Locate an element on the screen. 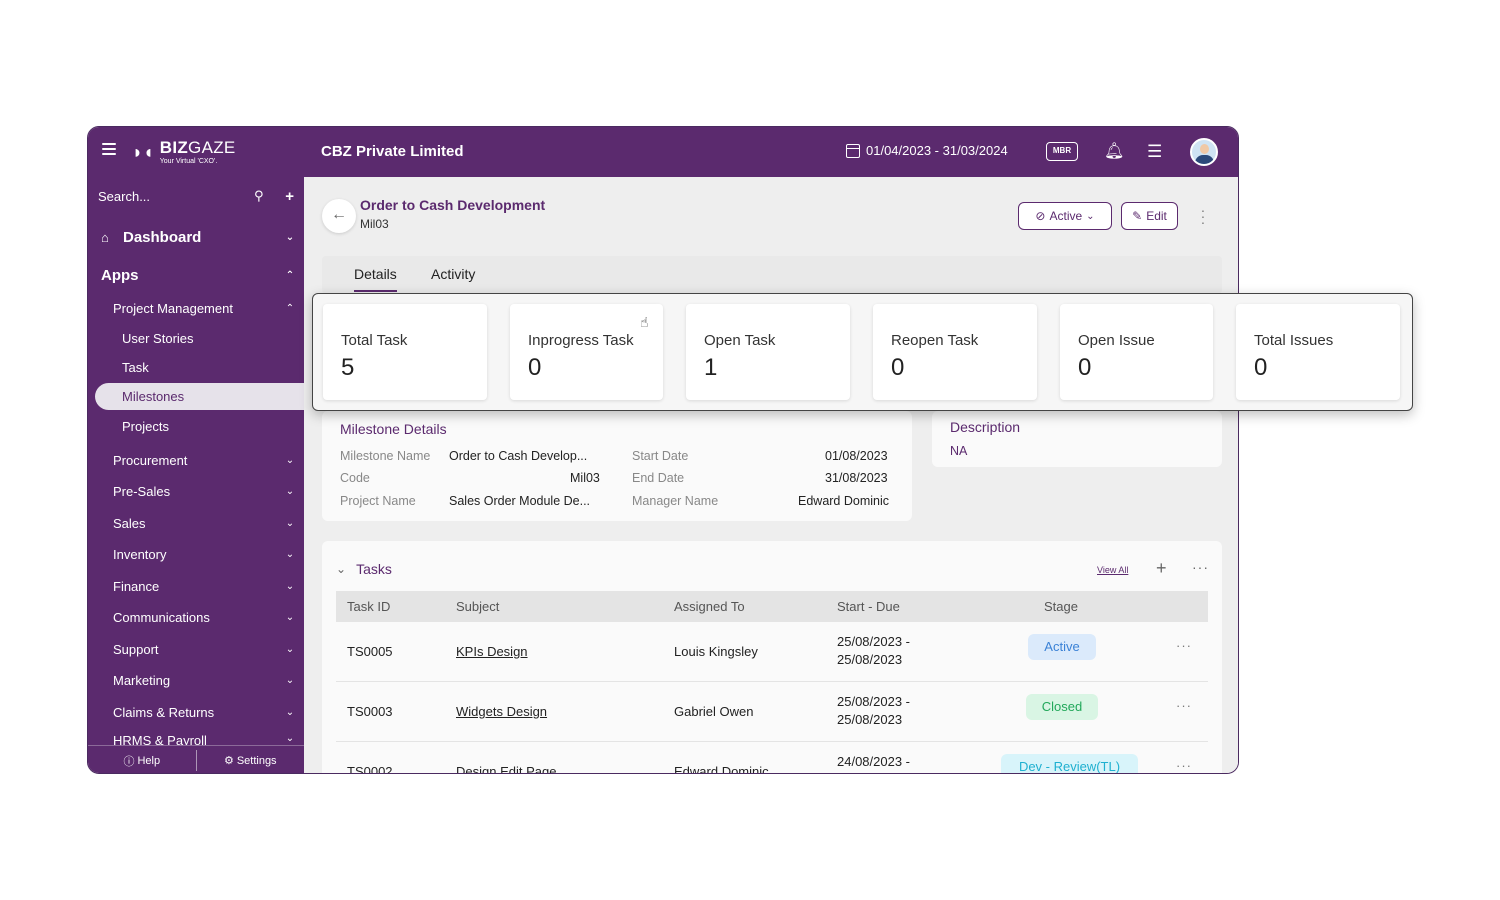  task-due: 25/08/2023 is located at coordinates (870, 719).